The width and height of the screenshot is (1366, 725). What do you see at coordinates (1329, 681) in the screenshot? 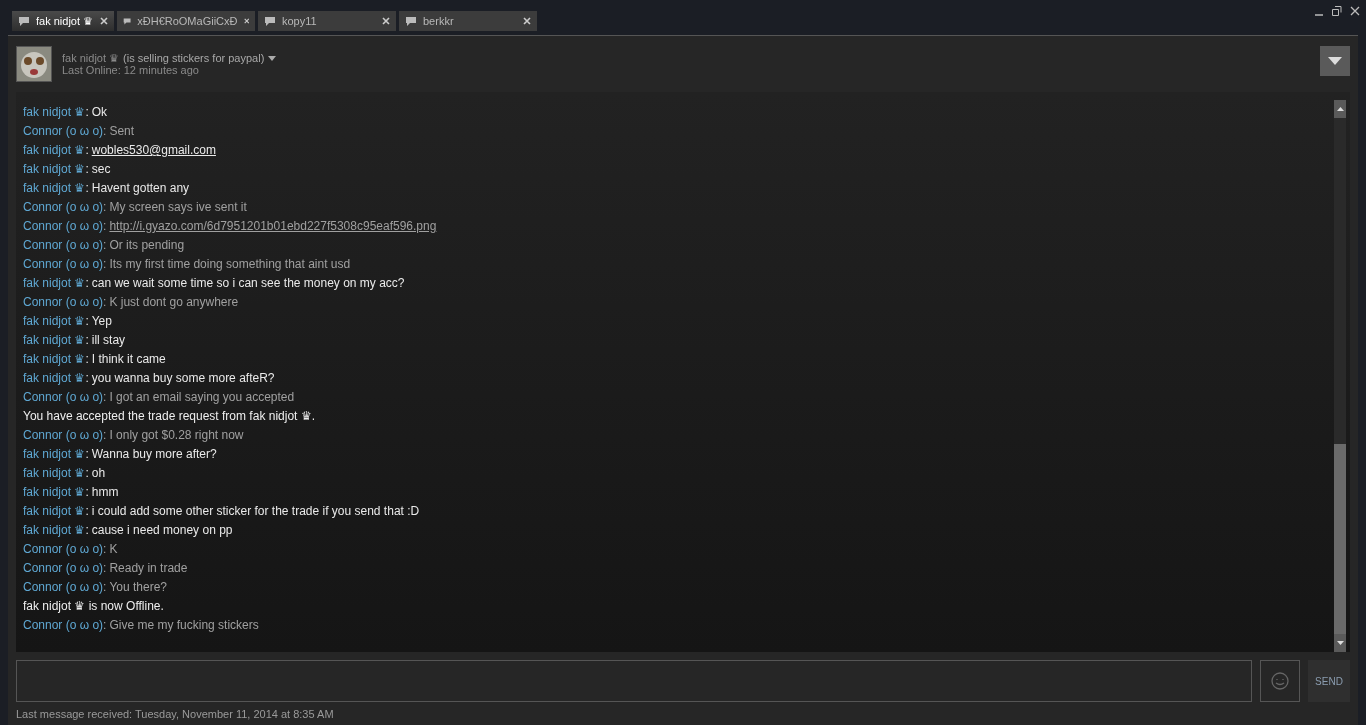
I see `send-button: SEND` at bounding box center [1329, 681].